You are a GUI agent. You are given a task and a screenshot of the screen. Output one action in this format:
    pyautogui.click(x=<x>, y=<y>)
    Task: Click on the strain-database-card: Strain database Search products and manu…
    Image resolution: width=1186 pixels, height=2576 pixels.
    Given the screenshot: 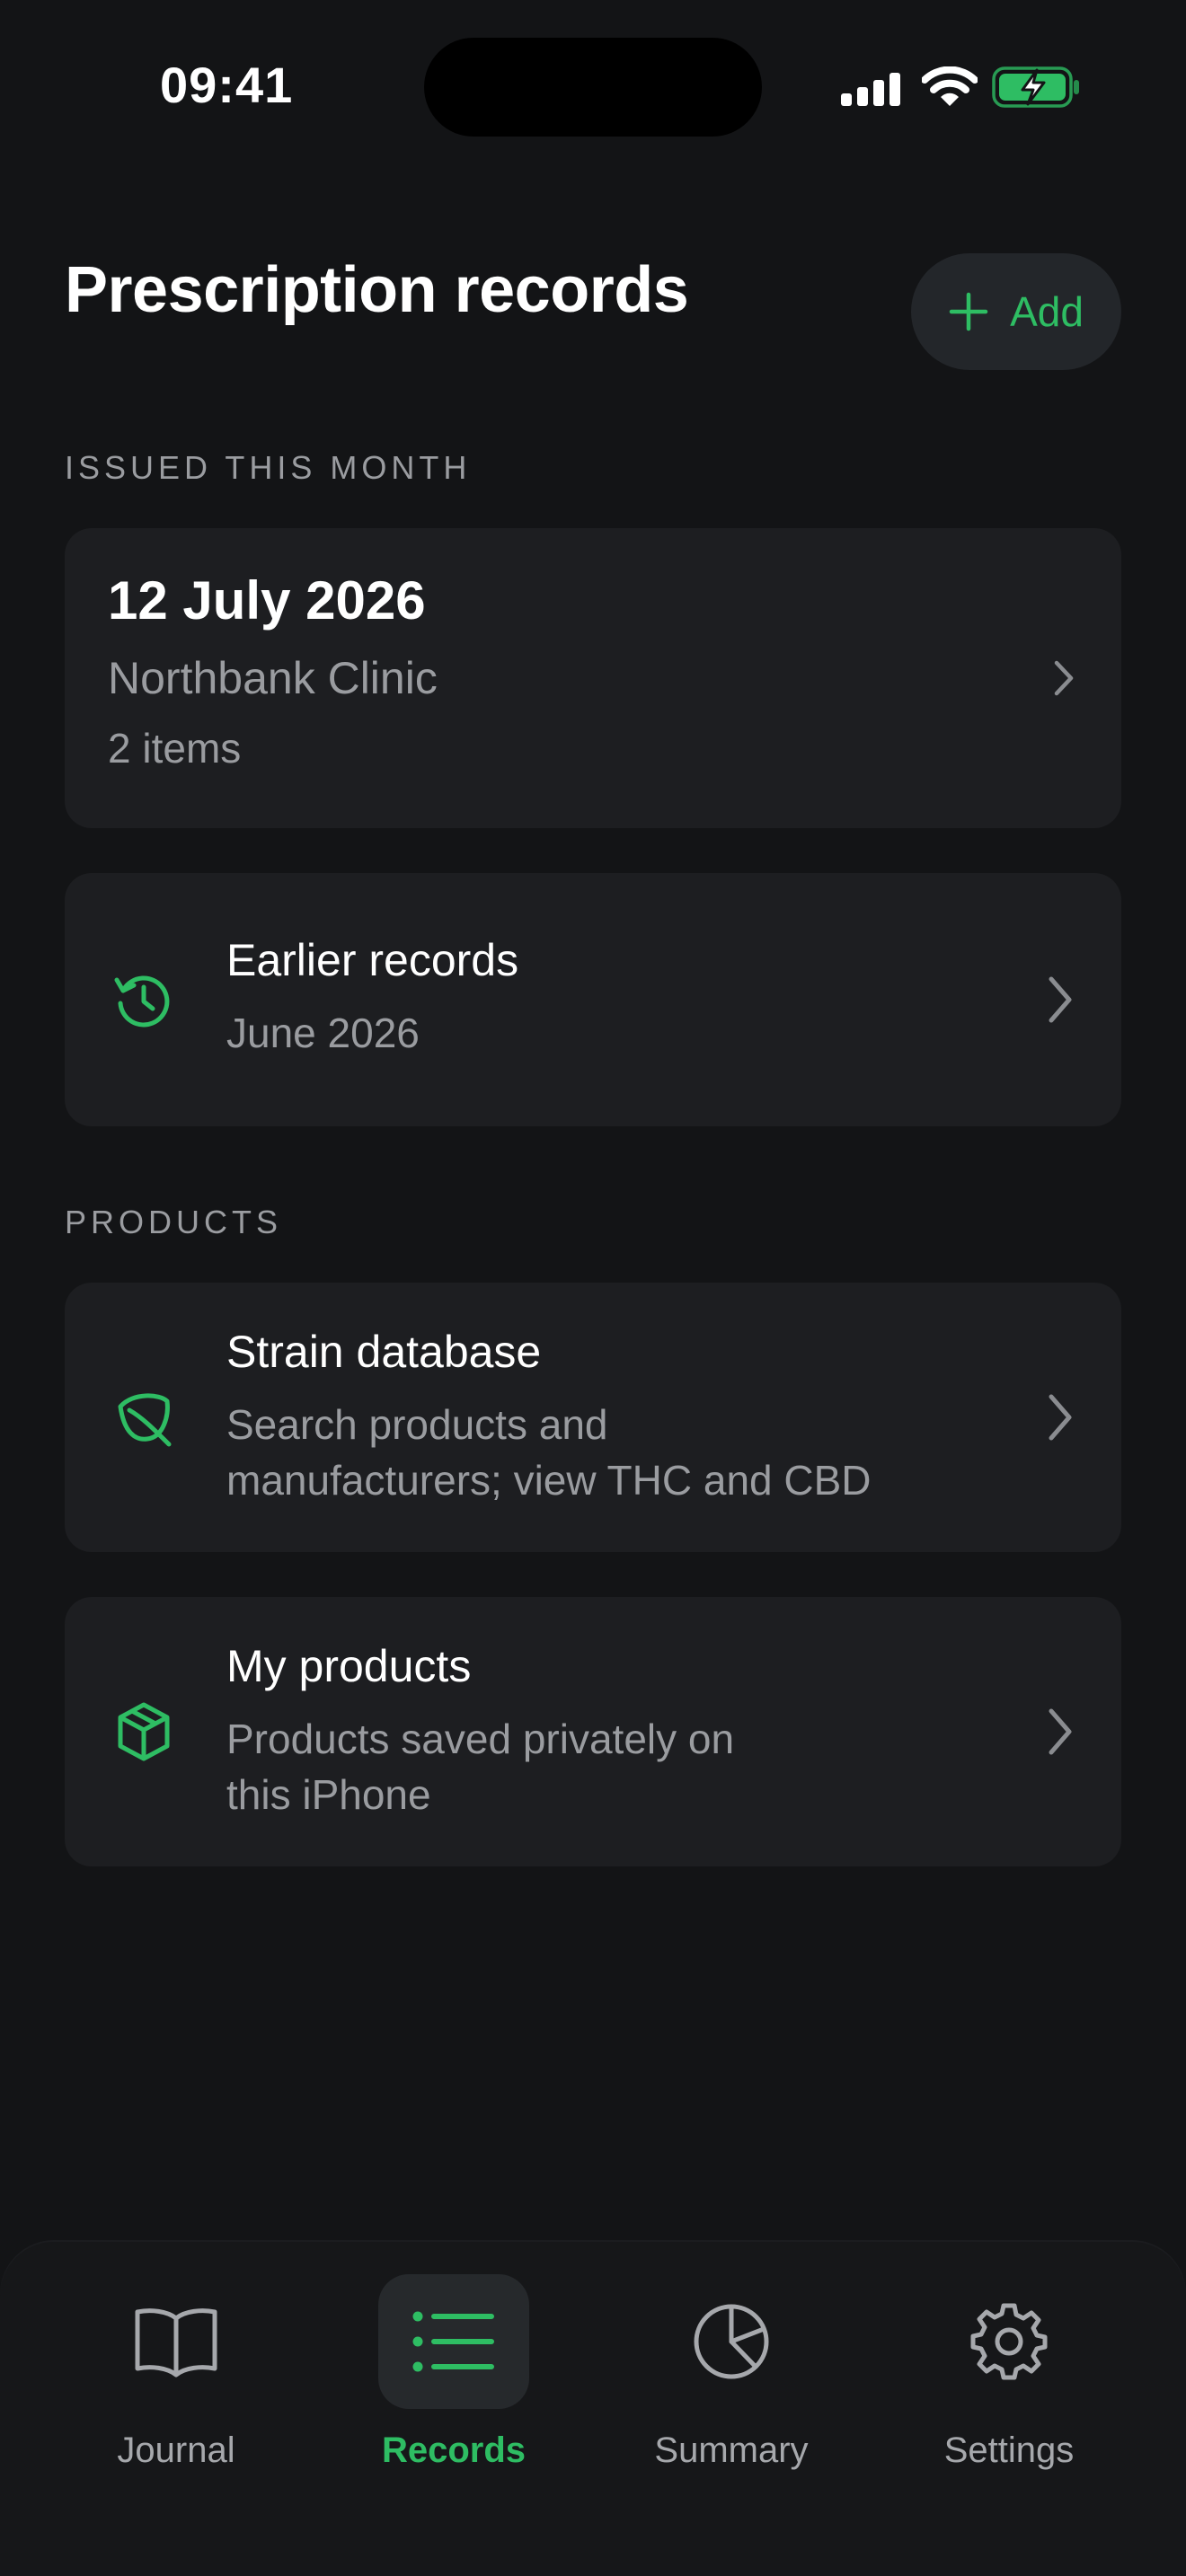 What is the action you would take?
    pyautogui.click(x=593, y=1417)
    